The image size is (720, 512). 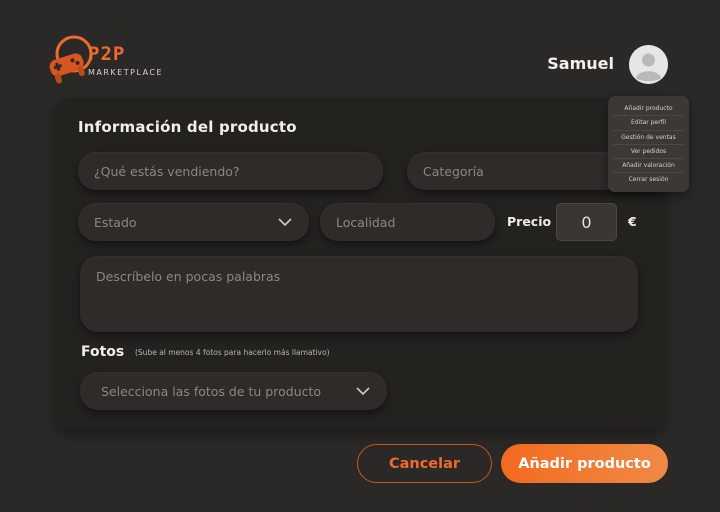 I want to click on menu-item-add-product: Añadir producto, so click(x=648, y=109).